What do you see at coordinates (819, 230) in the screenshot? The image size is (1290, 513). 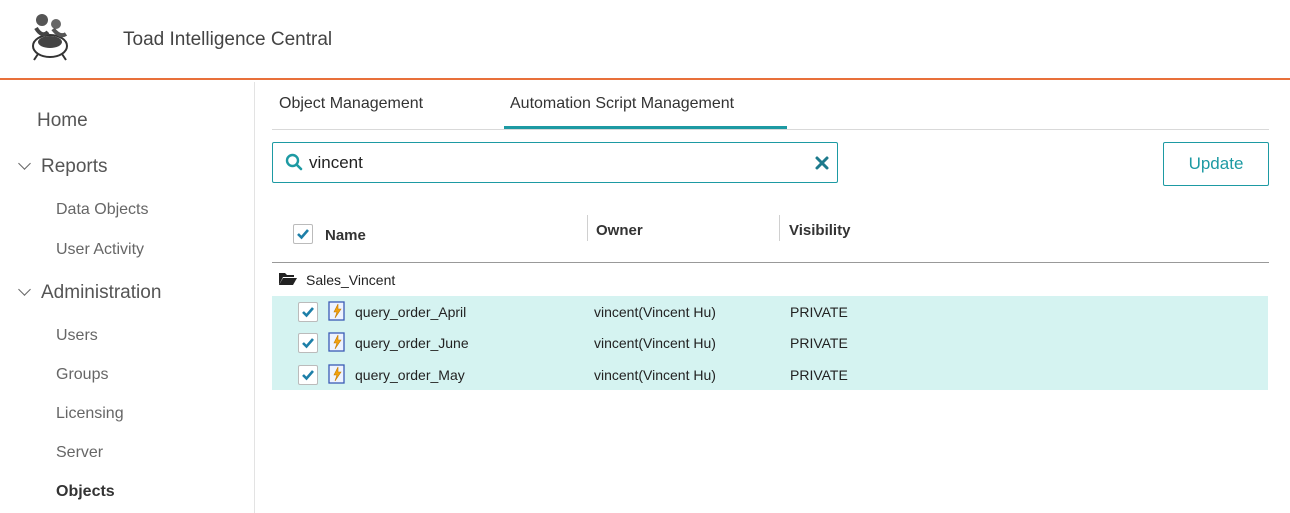 I see `column-header-visibility: Visibility` at bounding box center [819, 230].